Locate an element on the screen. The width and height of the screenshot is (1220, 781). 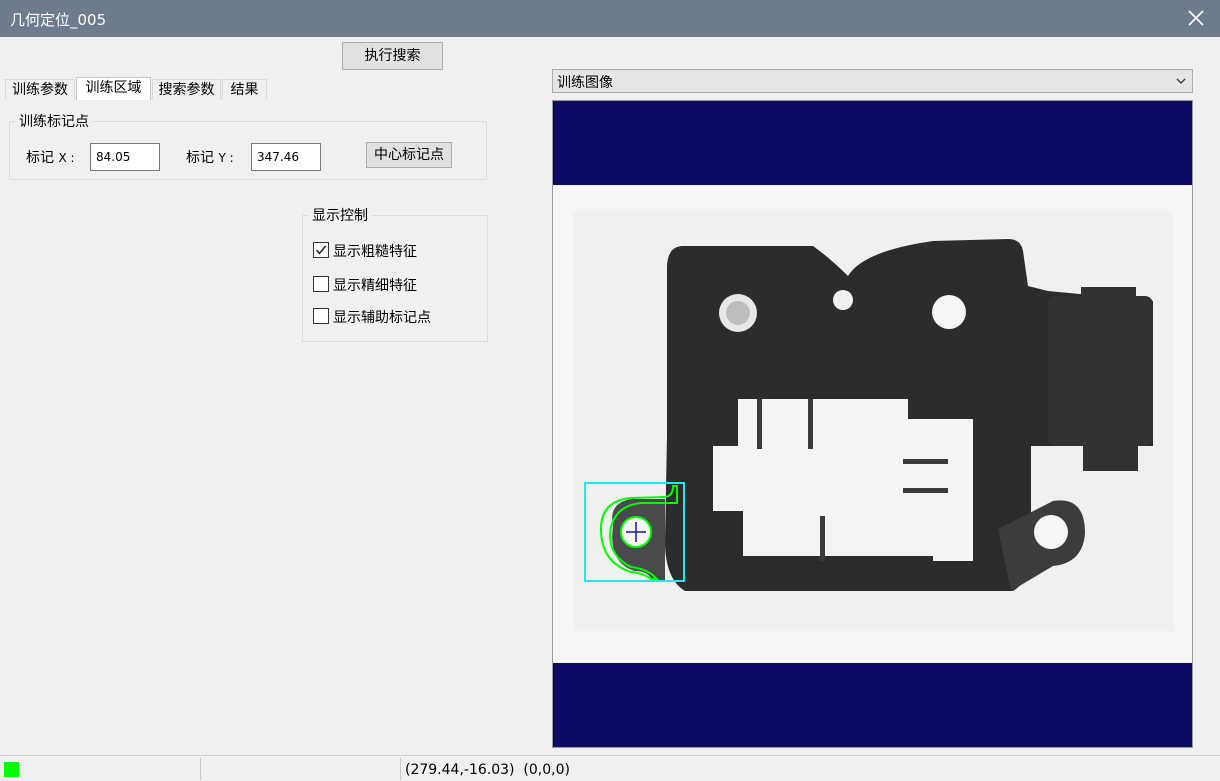
part-connector-block is located at coordinates (1100, 371).